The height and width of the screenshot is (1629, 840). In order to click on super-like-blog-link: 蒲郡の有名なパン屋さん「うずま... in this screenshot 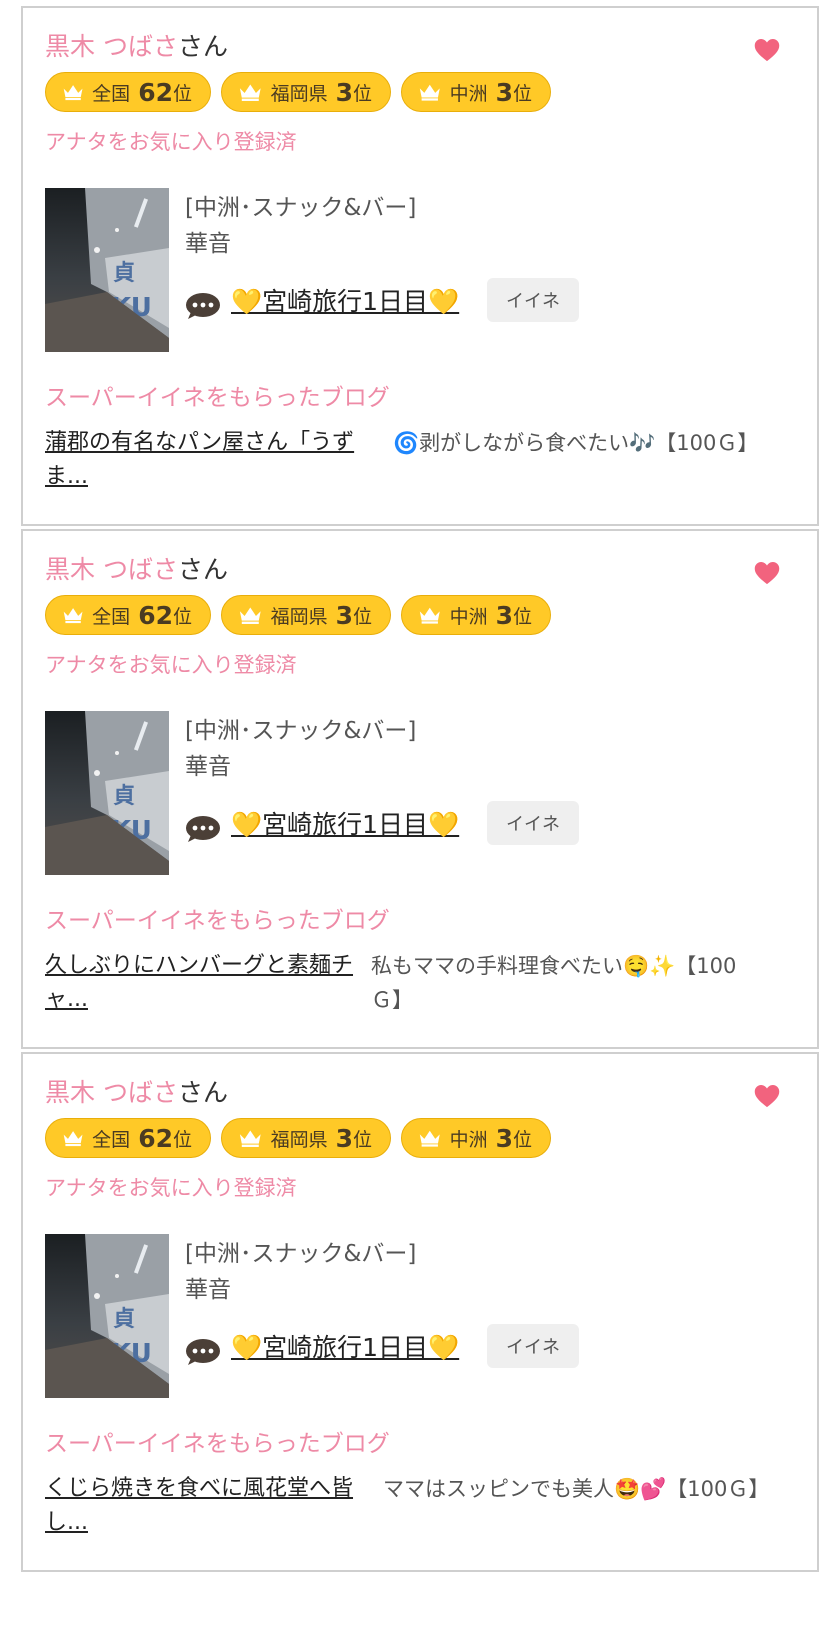, I will do `click(215, 460)`.